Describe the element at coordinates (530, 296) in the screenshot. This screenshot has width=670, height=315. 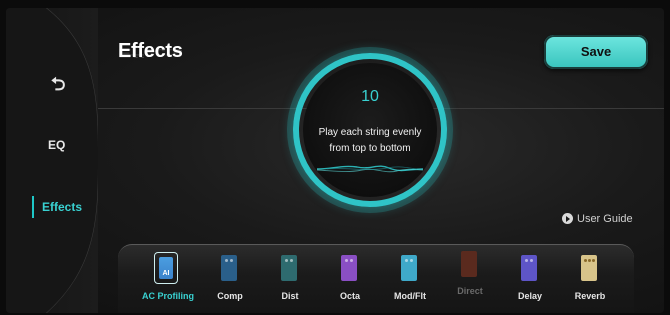
I see `pedal-label: Delay` at that location.